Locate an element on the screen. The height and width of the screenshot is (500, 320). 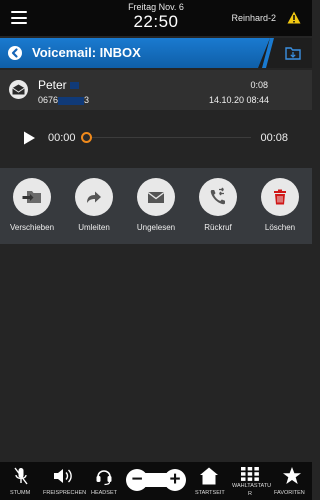
forward-button: Umleiten is located at coordinates (94, 206).